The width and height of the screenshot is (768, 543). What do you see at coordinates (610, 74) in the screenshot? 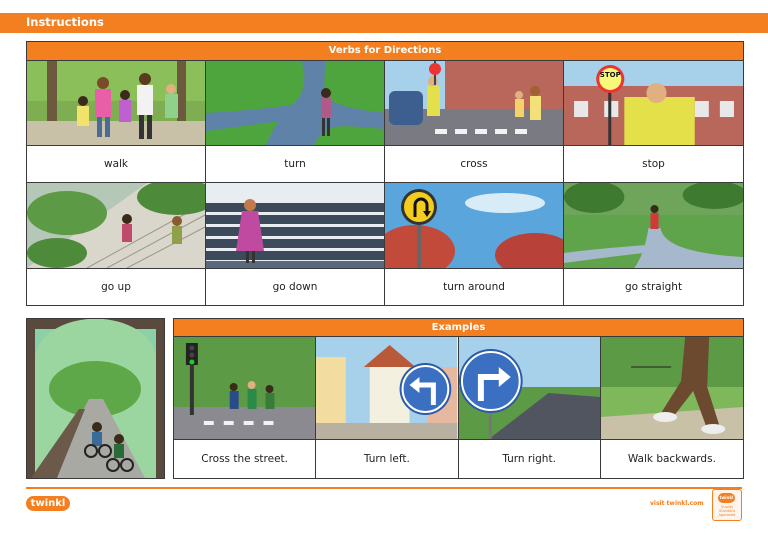
I see `stop-sign-text: STOP` at bounding box center [610, 74].